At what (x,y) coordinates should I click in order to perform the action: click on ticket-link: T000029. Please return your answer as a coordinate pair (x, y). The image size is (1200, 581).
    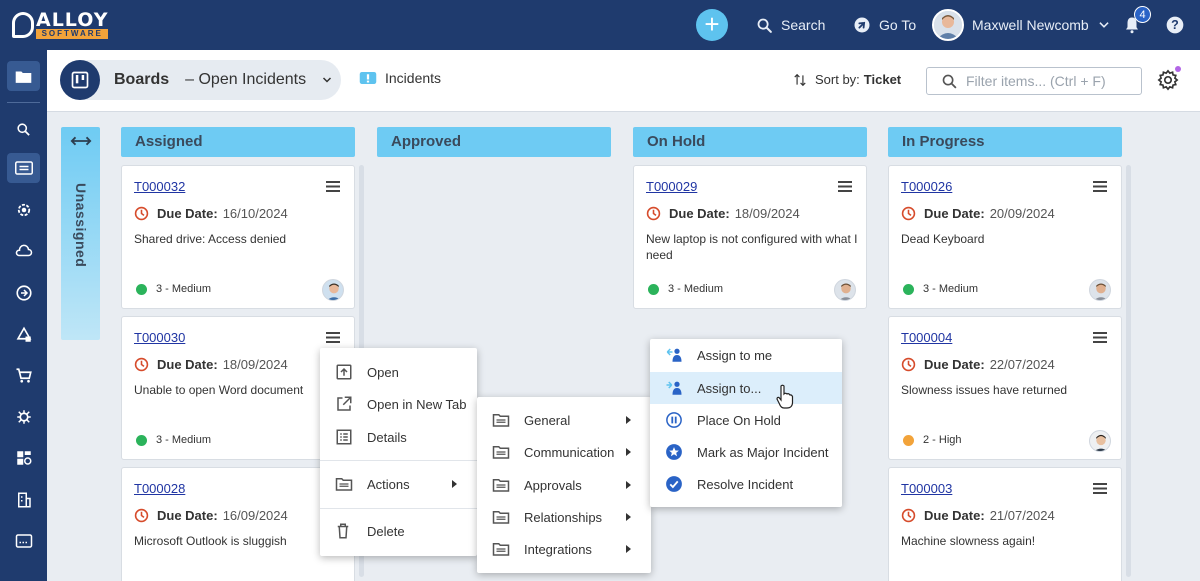
    Looking at the image, I should click on (671, 186).